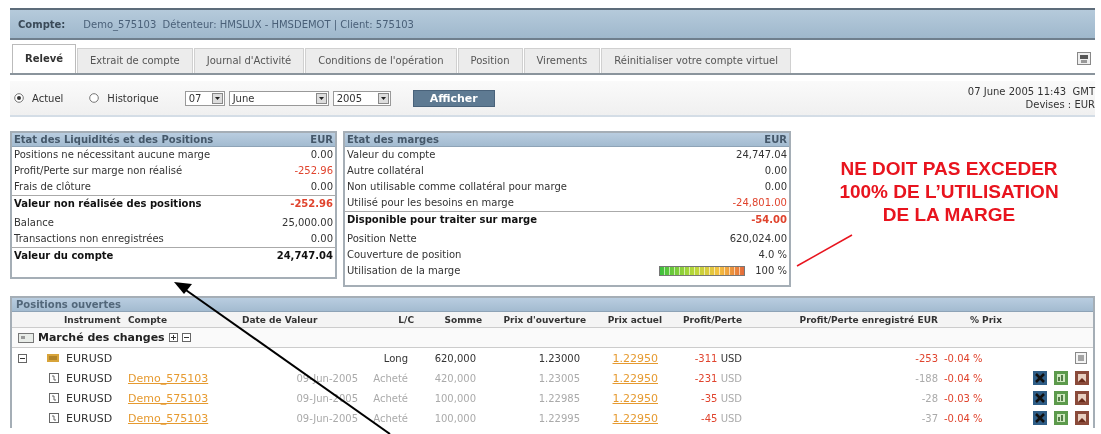 The width and height of the screenshot is (1101, 434). Describe the element at coordinates (248, 24) in the screenshot. I see `account-info: Demo_575103 Détenteur: HMSLUX - HMSDEMOT | Client: 575103` at that location.